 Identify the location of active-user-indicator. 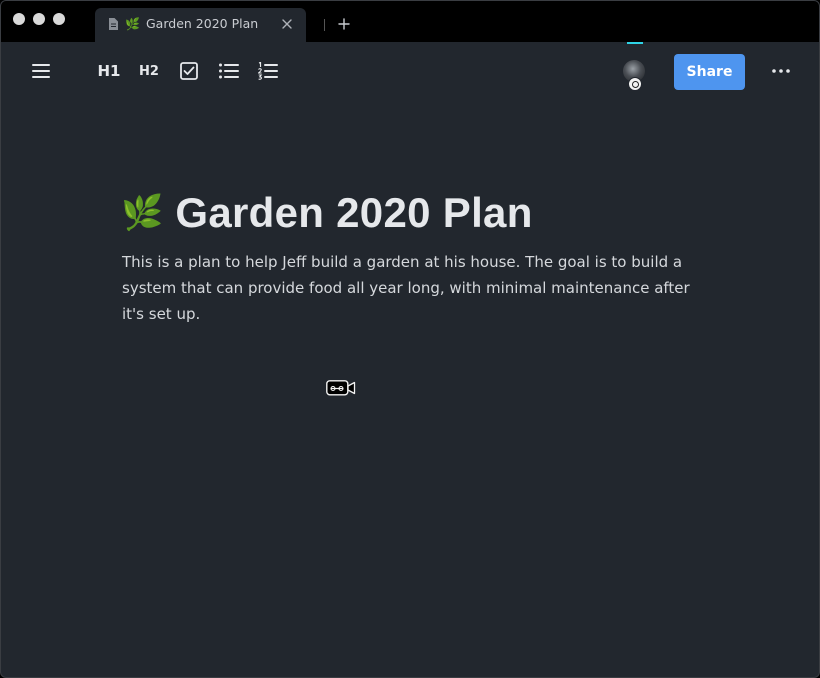
(635, 43).